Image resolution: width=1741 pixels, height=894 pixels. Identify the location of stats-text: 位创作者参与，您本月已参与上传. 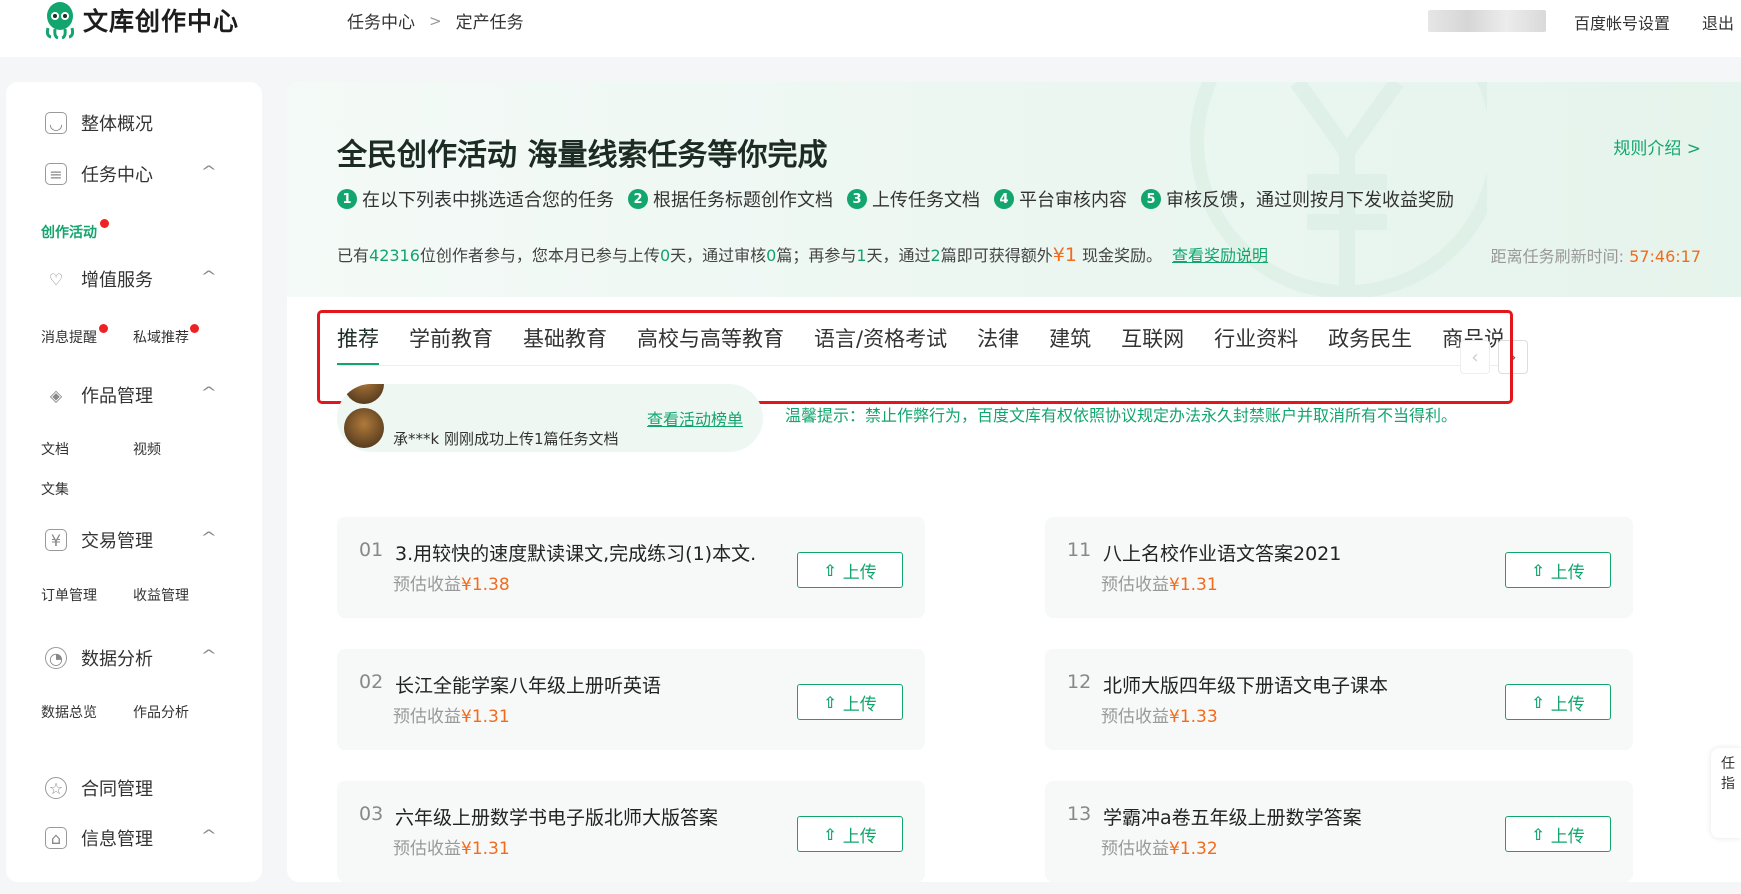
(539, 255).